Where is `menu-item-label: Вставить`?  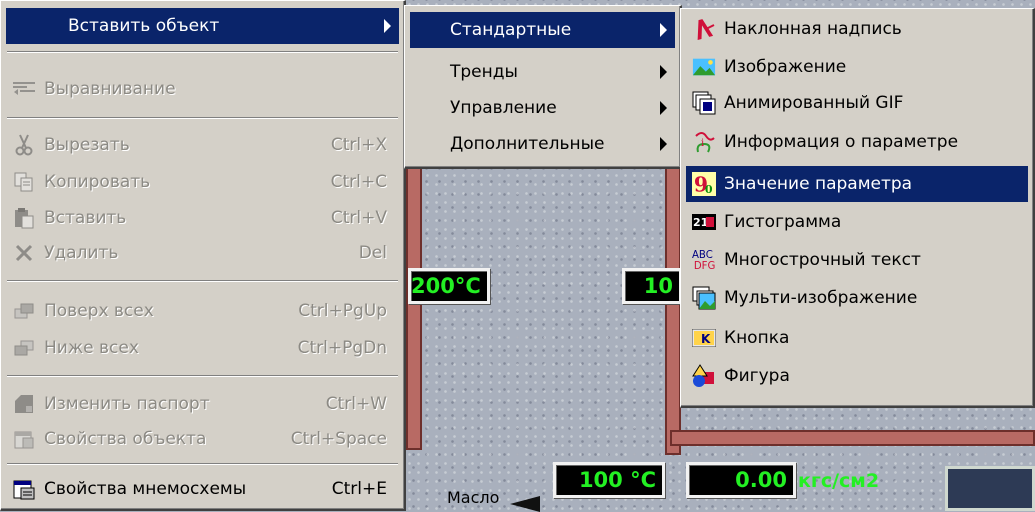
menu-item-label: Вставить is located at coordinates (85, 218).